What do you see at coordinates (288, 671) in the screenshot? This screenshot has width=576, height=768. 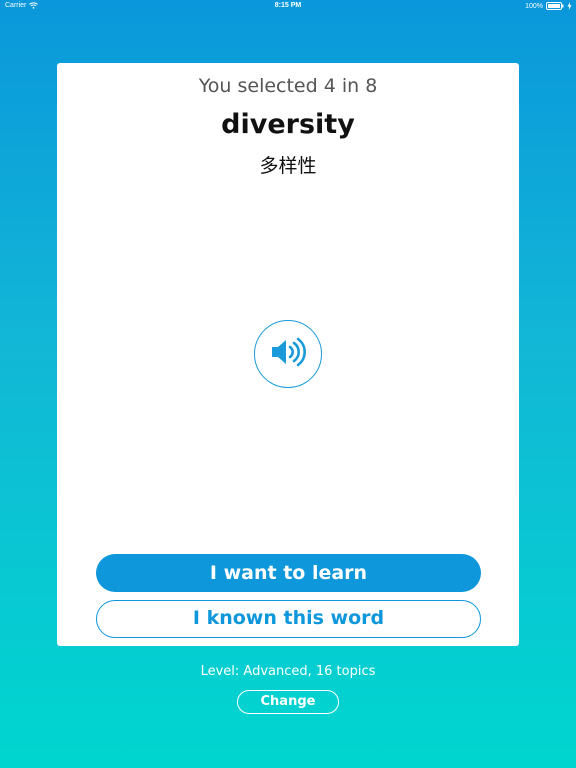 I see `level-info: Level: Advanced, 16 topics` at bounding box center [288, 671].